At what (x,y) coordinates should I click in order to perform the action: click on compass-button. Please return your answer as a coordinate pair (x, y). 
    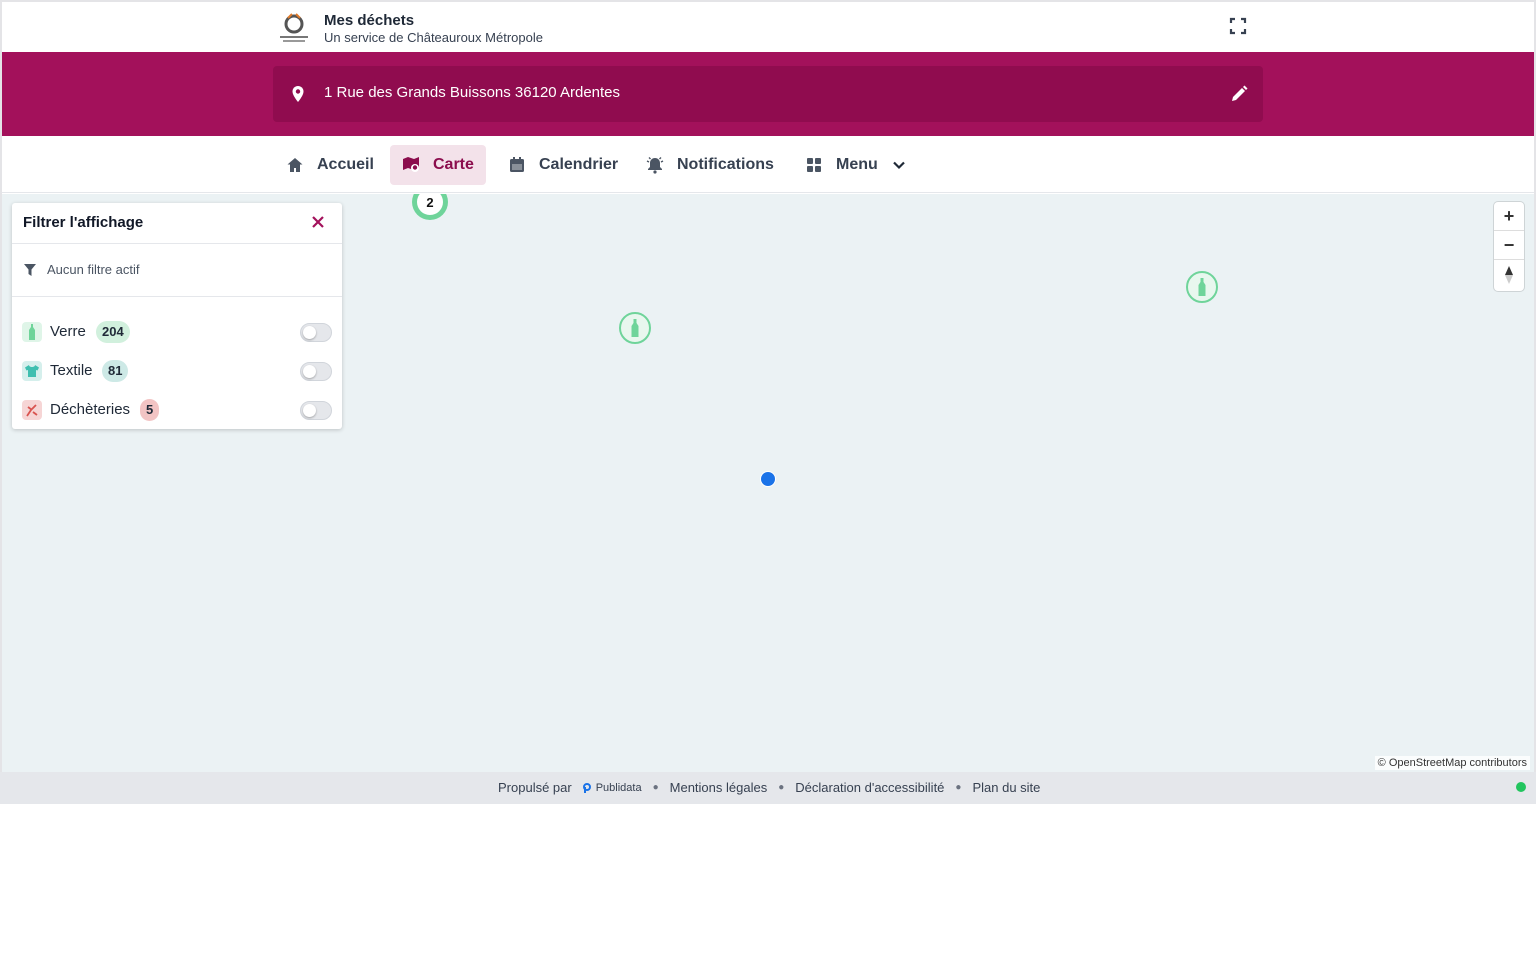
    Looking at the image, I should click on (1509, 274).